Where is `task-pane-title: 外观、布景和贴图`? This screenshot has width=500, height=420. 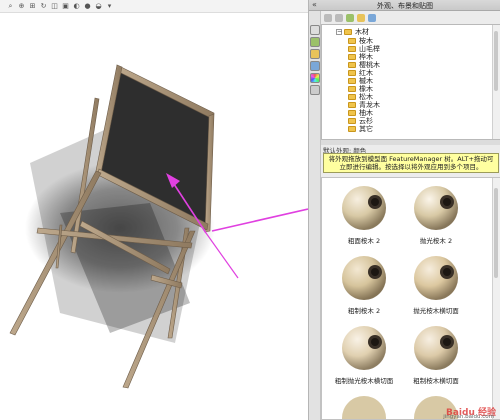
task-pane-title: 外观、布景和贴图 is located at coordinates (405, 6).